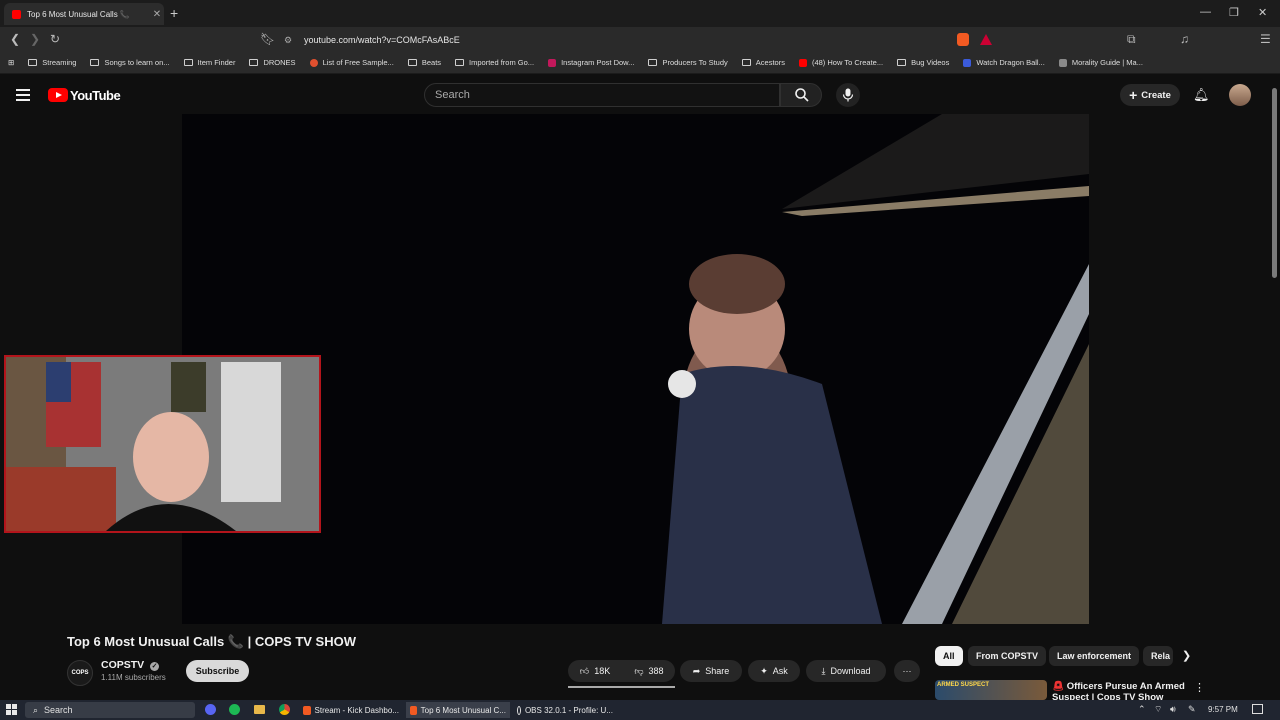 This screenshot has height=720, width=1280. I want to click on recommendation-thumbnail: ARMED SUSPECT, so click(991, 690).